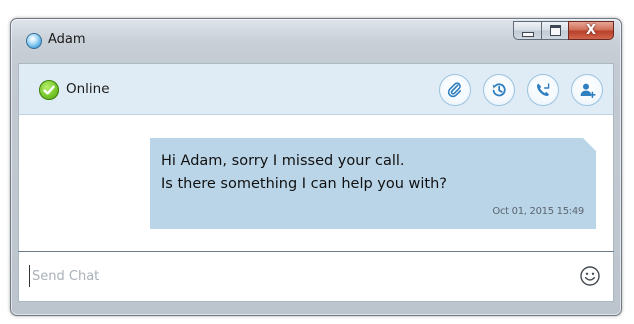 This screenshot has height=324, width=634. I want to click on attach-file-button, so click(455, 90).